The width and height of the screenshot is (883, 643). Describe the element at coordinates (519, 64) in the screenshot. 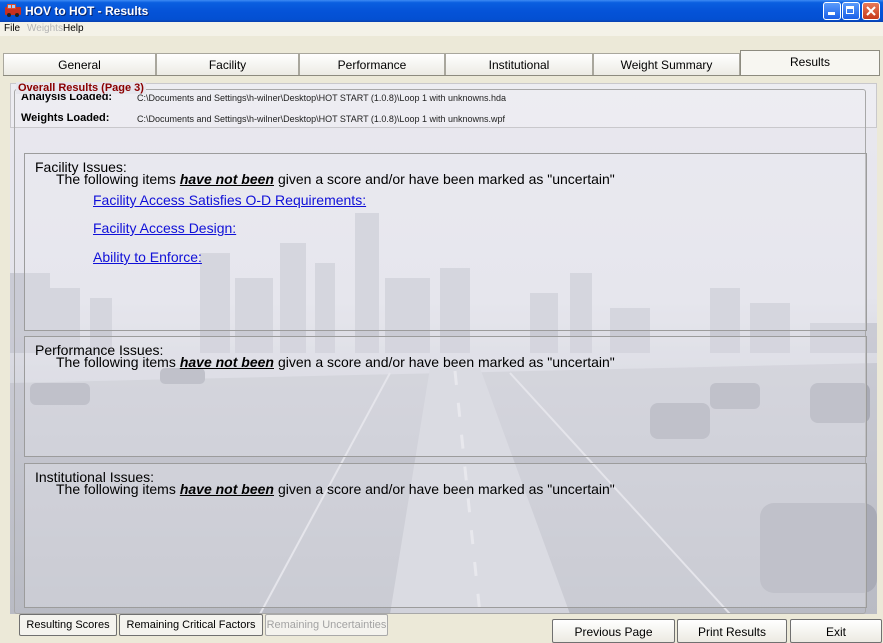

I see `tab-institutional: Institutional` at that location.